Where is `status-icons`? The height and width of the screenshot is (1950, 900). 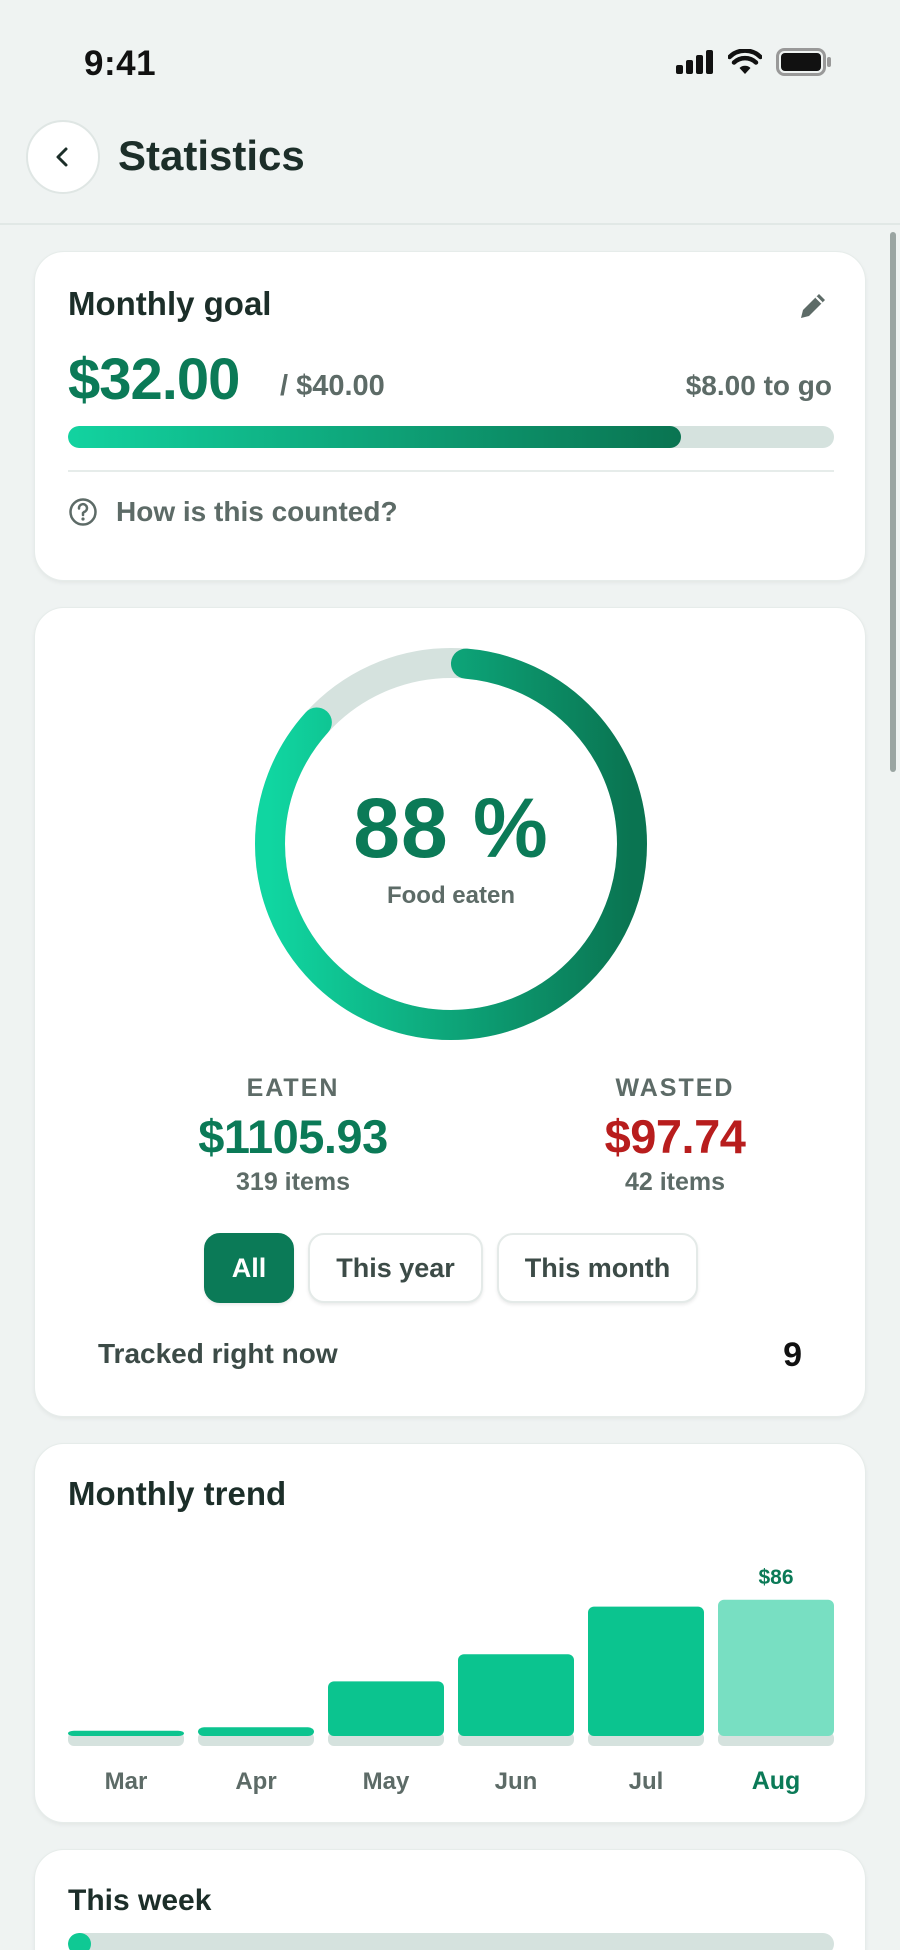 status-icons is located at coordinates (754, 62).